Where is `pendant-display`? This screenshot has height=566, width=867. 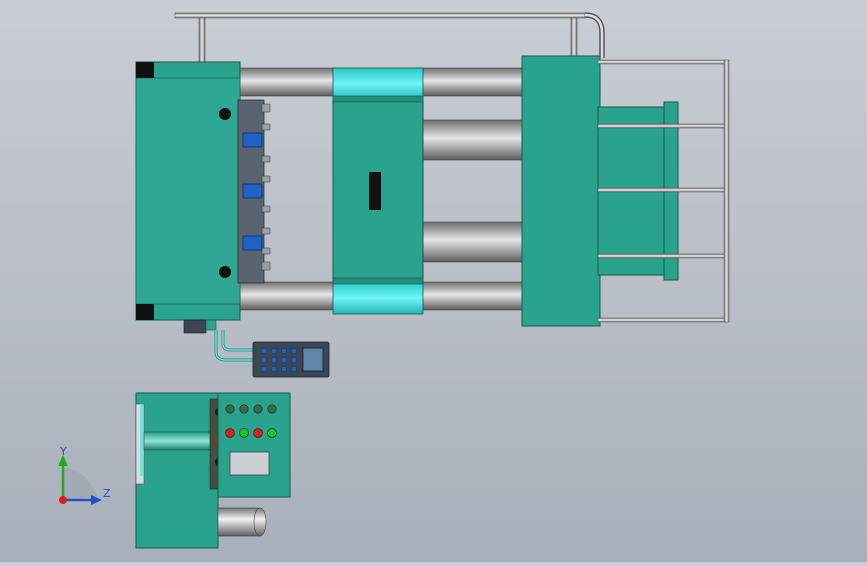
pendant-display is located at coordinates (313, 359).